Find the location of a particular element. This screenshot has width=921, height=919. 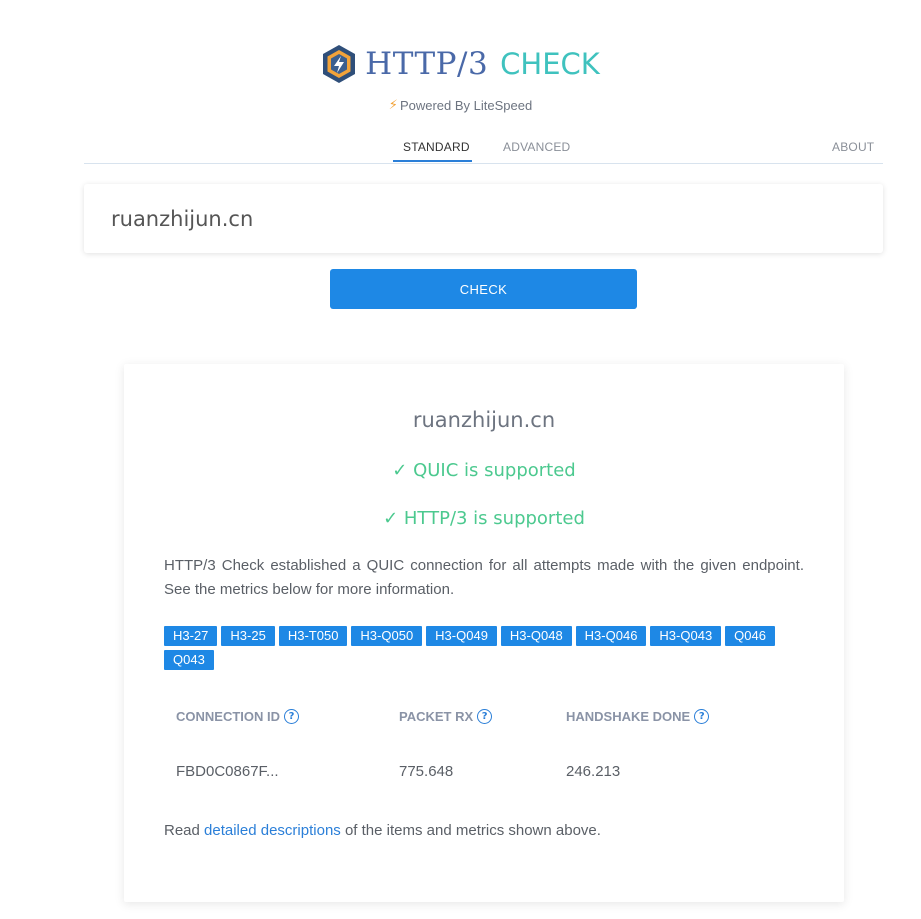

powered-by: ⚡ Powered By LiteSpeed is located at coordinates (460, 105).